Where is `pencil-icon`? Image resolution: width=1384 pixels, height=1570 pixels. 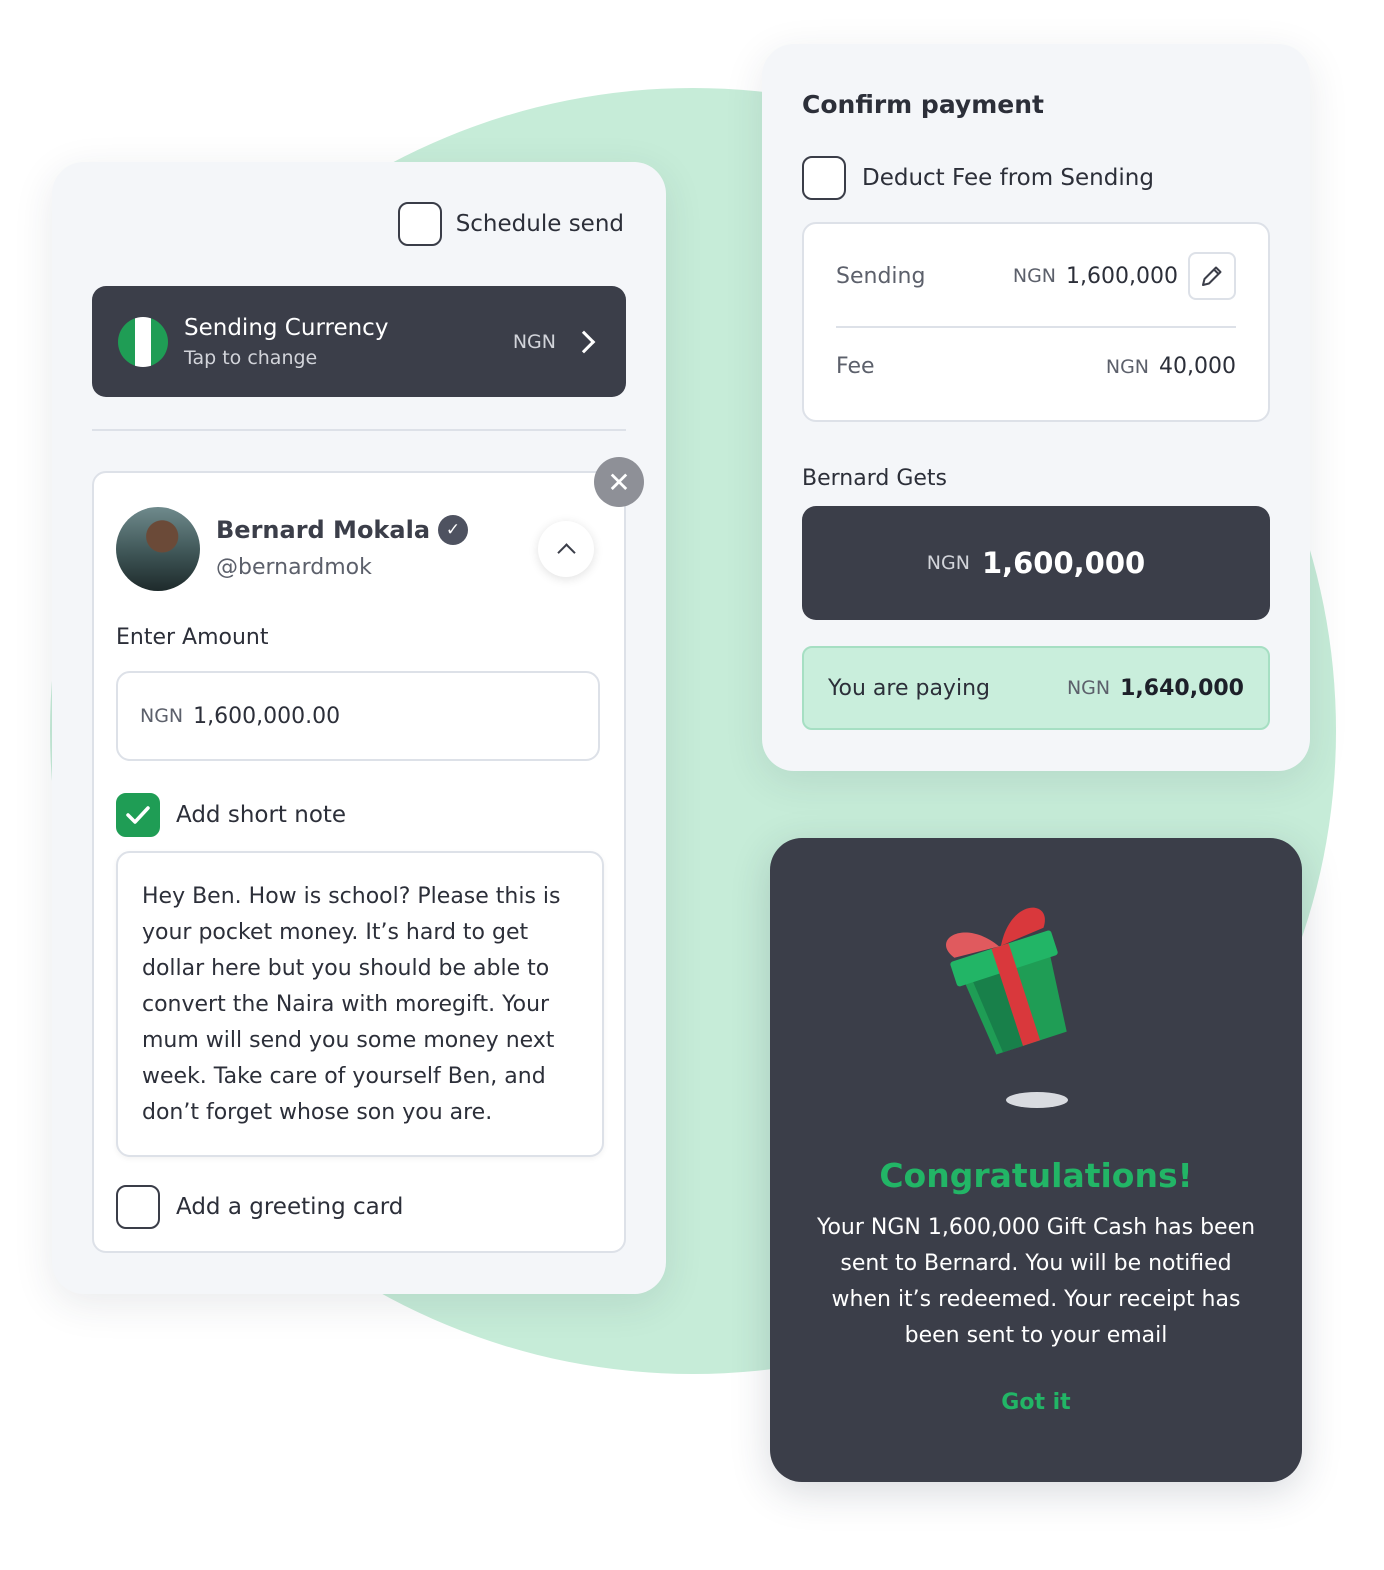 pencil-icon is located at coordinates (1212, 276).